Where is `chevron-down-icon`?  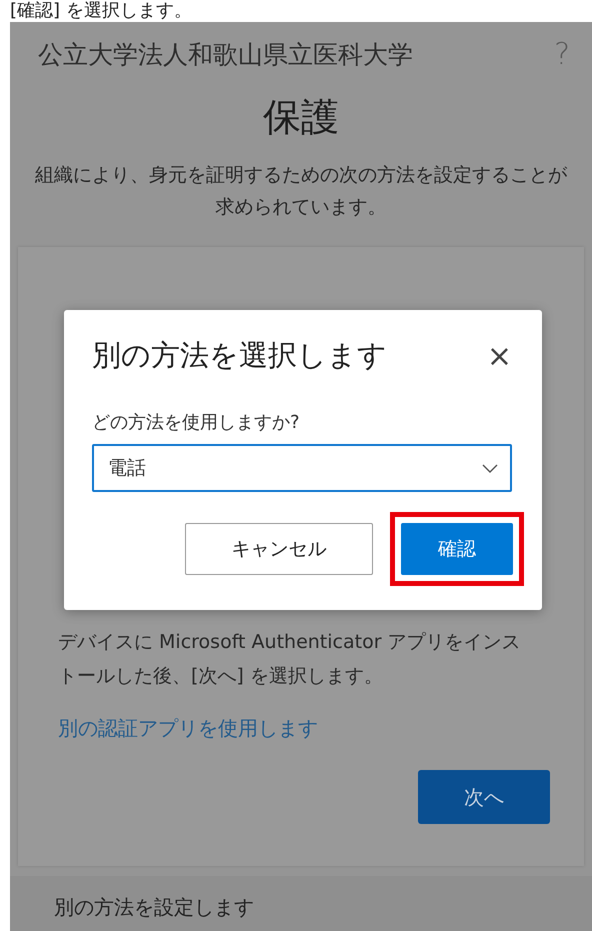 chevron-down-icon is located at coordinates (490, 468).